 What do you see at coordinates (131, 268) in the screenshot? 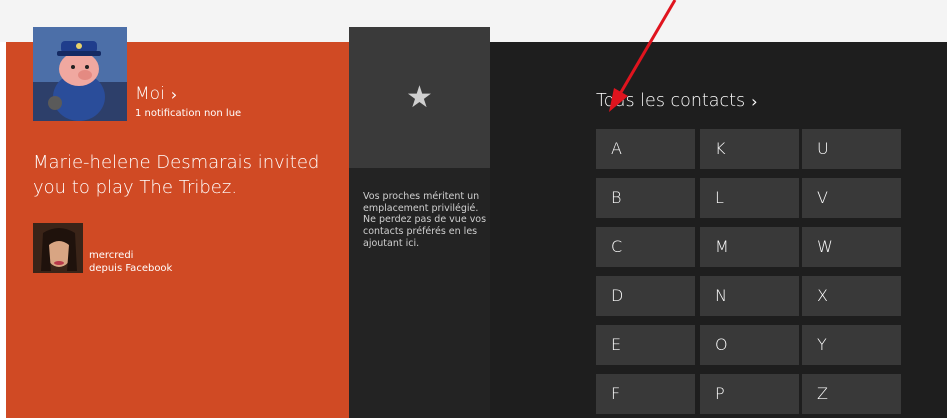
I see `notification-source: depuis Facebook` at bounding box center [131, 268].